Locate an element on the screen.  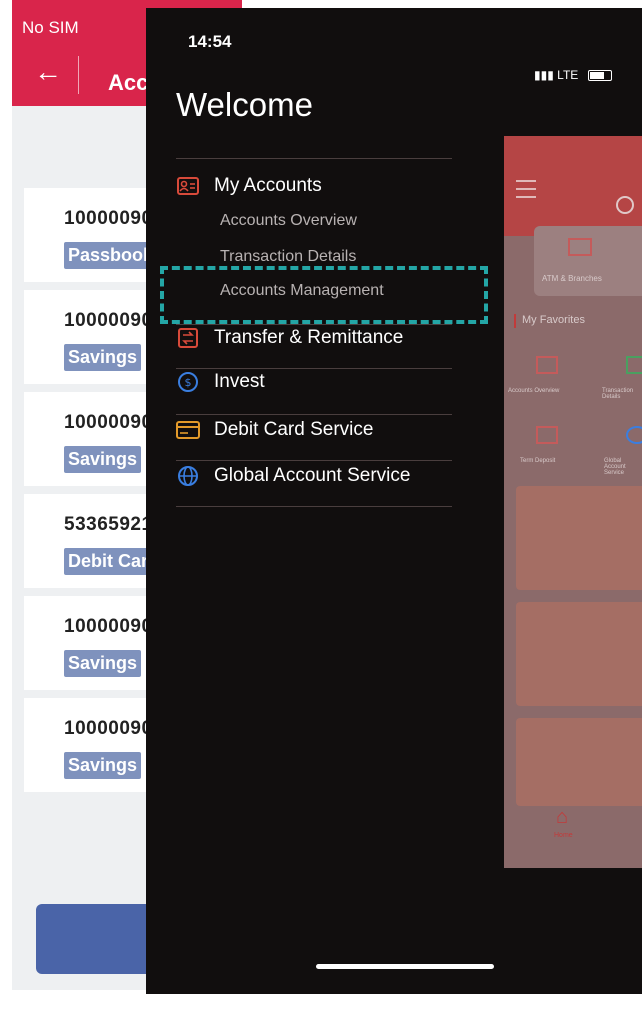
menu-item-debit-card-service: Debit Card Service is located at coordinates (274, 430).